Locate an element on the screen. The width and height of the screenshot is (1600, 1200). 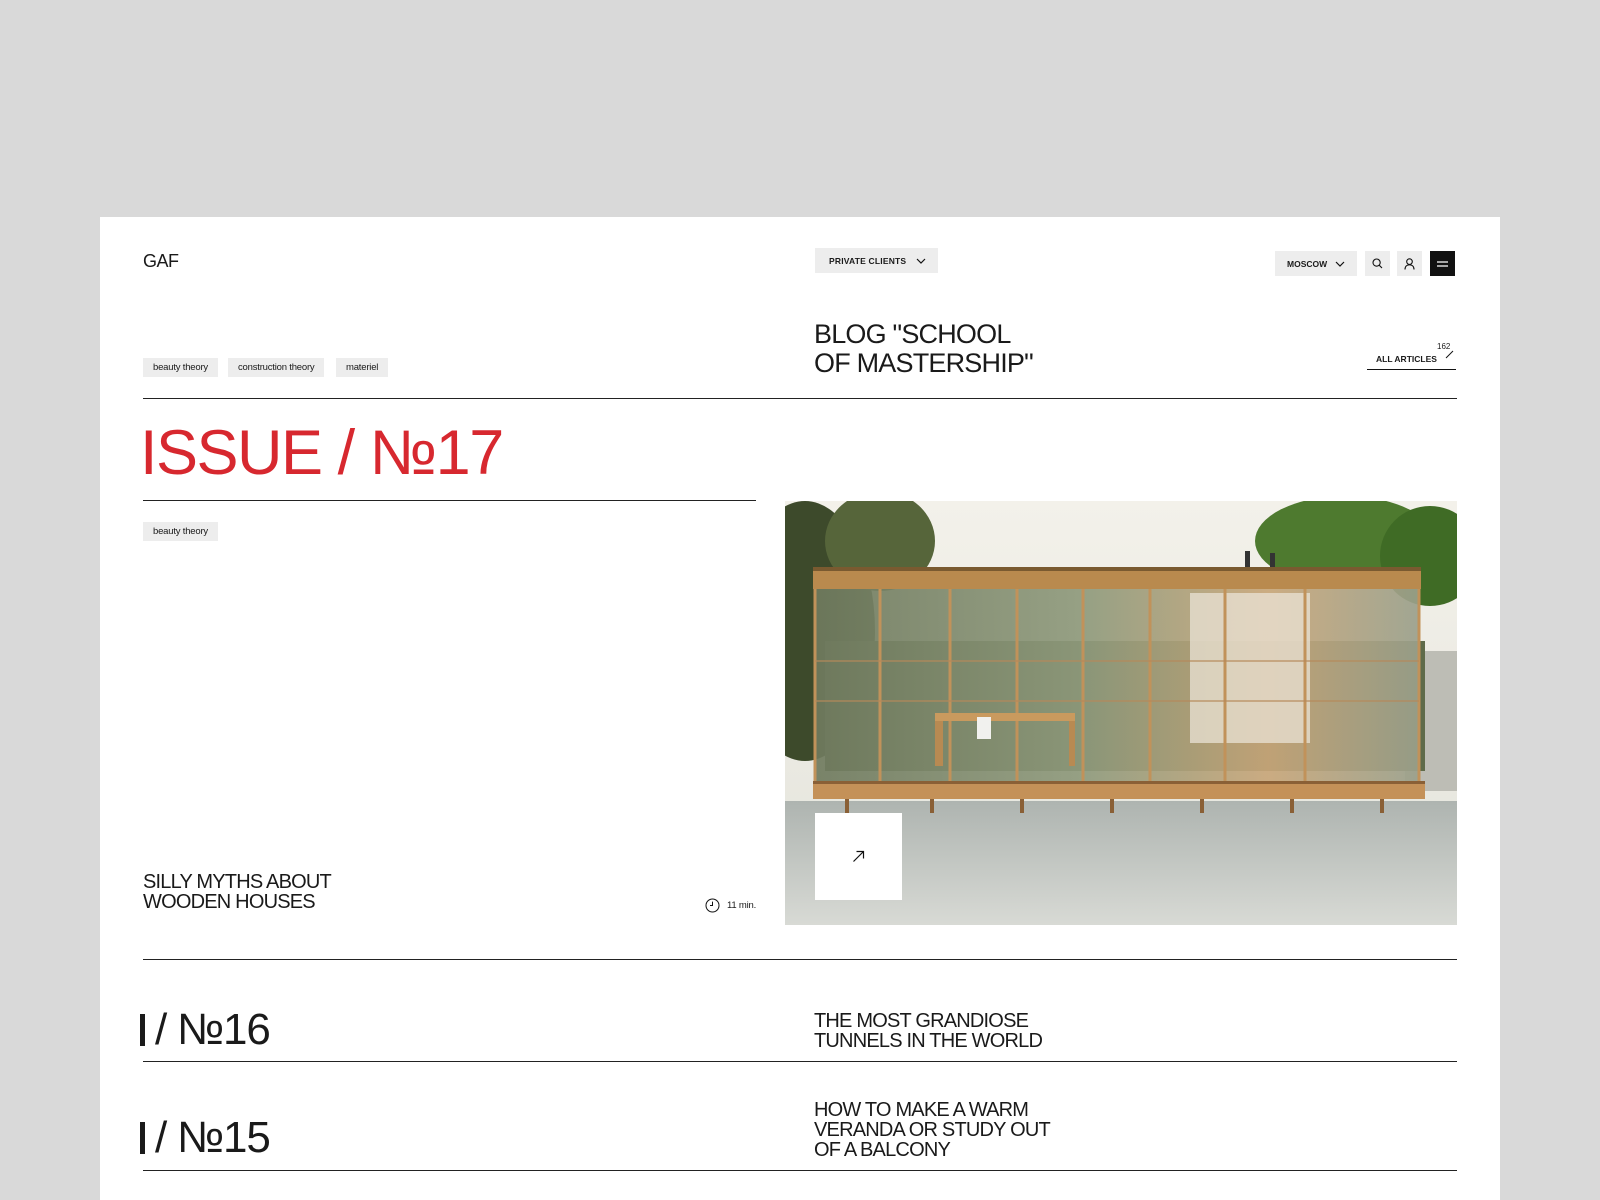
featured-tag: beauty theory is located at coordinates (180, 531).